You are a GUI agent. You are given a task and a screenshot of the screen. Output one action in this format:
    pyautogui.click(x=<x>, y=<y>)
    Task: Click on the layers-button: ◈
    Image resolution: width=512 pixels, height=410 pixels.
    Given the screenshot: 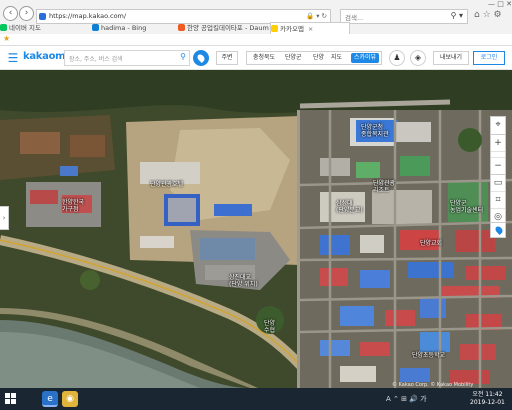 What is the action you would take?
    pyautogui.click(x=418, y=58)
    